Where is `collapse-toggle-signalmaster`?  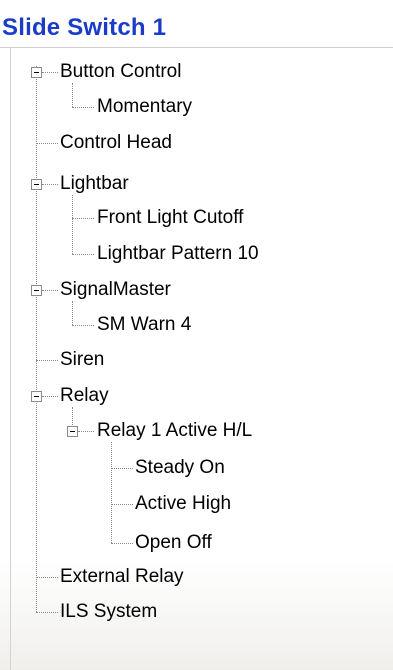 collapse-toggle-signalmaster is located at coordinates (36, 290).